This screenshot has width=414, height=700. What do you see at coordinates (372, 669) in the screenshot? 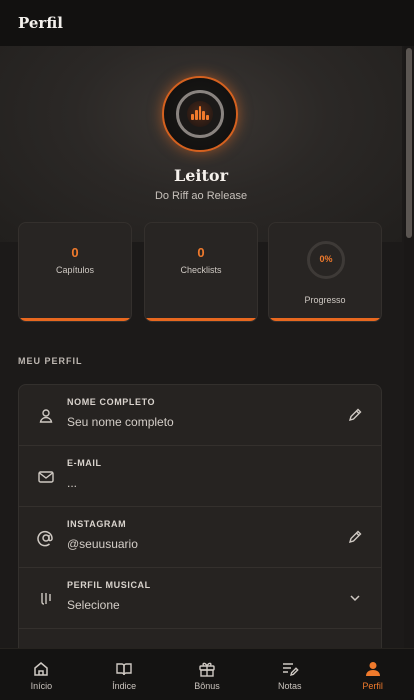
I see `person-icon` at bounding box center [372, 669].